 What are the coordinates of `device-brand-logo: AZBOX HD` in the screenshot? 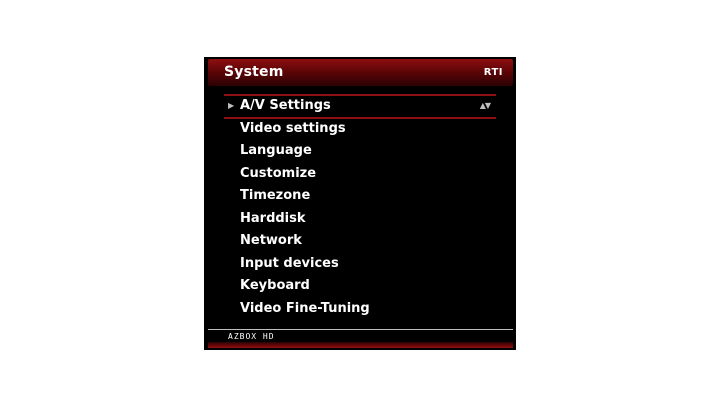 It's located at (251, 336).